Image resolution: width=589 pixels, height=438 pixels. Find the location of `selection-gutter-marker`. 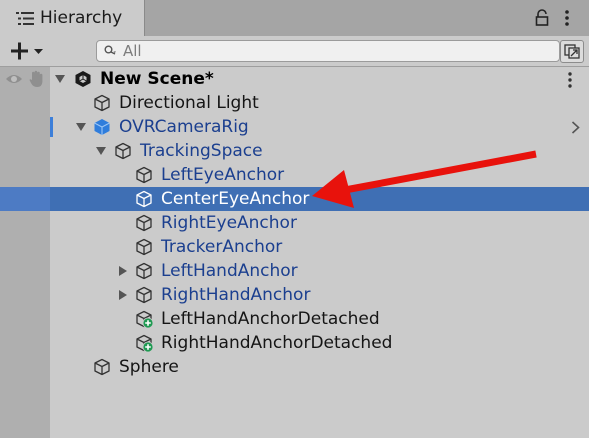

selection-gutter-marker is located at coordinates (25, 199).